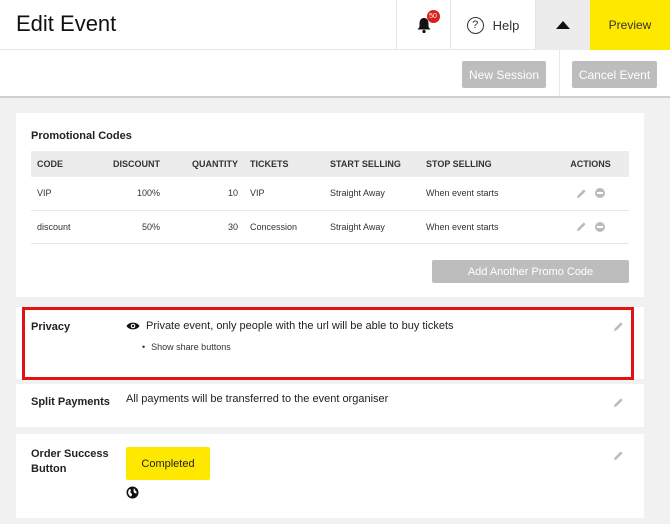 The image size is (670, 524). Describe the element at coordinates (335, 25) in the screenshot. I see `top-header: Edit Event 50 ? Help Preview` at that location.